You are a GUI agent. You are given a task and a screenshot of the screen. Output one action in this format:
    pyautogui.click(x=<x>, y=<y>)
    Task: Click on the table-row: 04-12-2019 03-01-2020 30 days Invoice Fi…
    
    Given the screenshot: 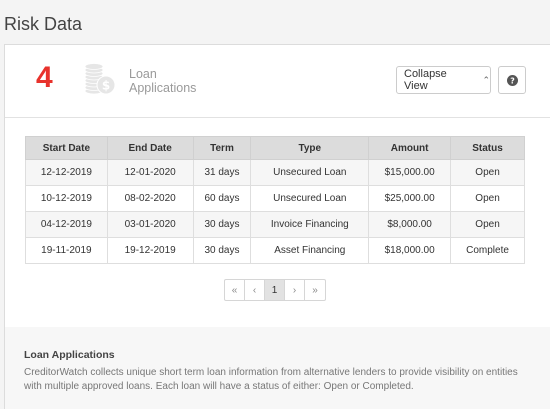 What is the action you would take?
    pyautogui.click(x=275, y=224)
    